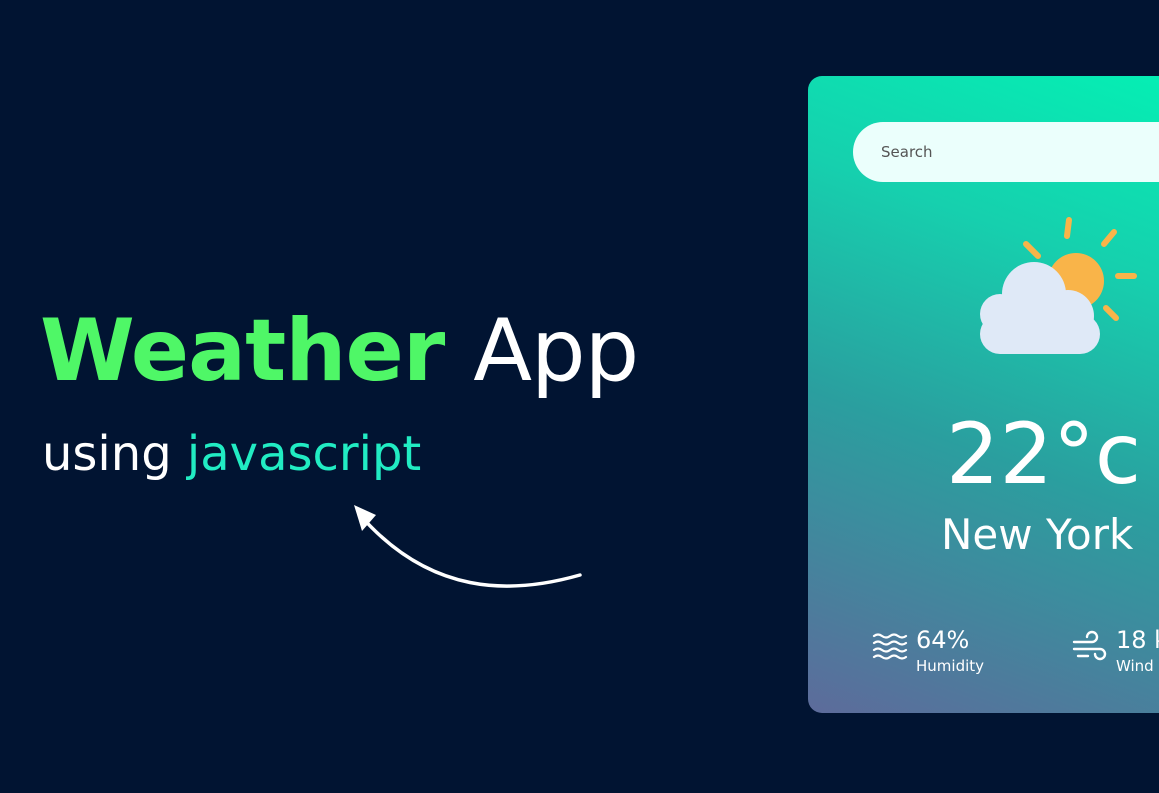 The height and width of the screenshot is (793, 1159). Describe the element at coordinates (556, 351) in the screenshot. I see `headline-word-app: App` at that location.